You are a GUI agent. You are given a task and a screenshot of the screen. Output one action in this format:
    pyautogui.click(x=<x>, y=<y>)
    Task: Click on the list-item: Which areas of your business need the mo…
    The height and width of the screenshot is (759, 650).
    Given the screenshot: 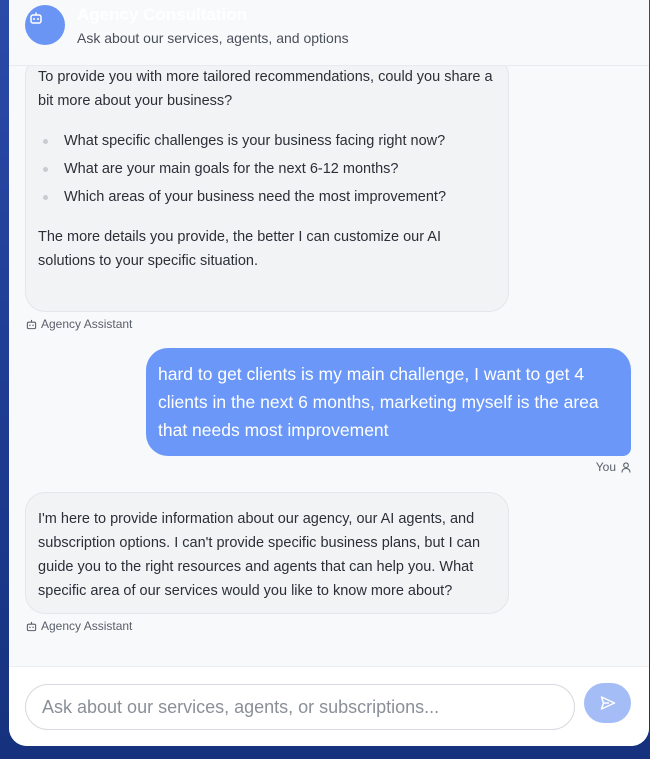 What is the action you would take?
    pyautogui.click(x=267, y=197)
    